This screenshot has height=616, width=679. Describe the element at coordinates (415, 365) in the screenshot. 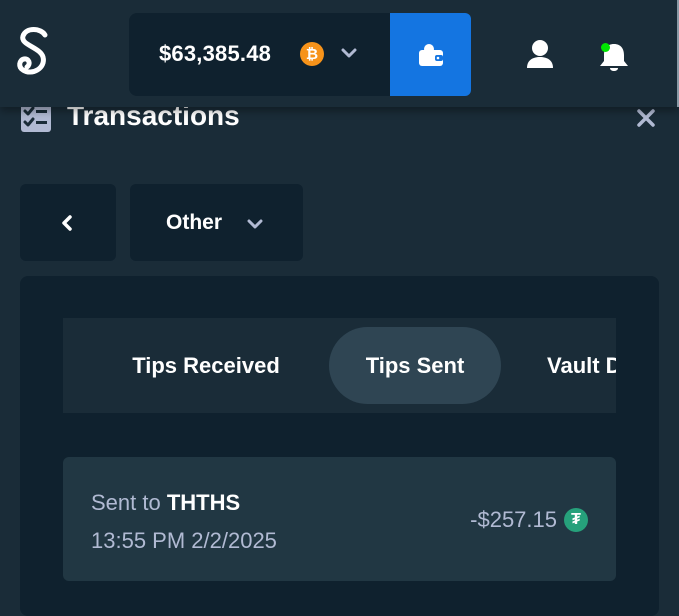

I see `tab-tips-sent: Tips Sent` at that location.